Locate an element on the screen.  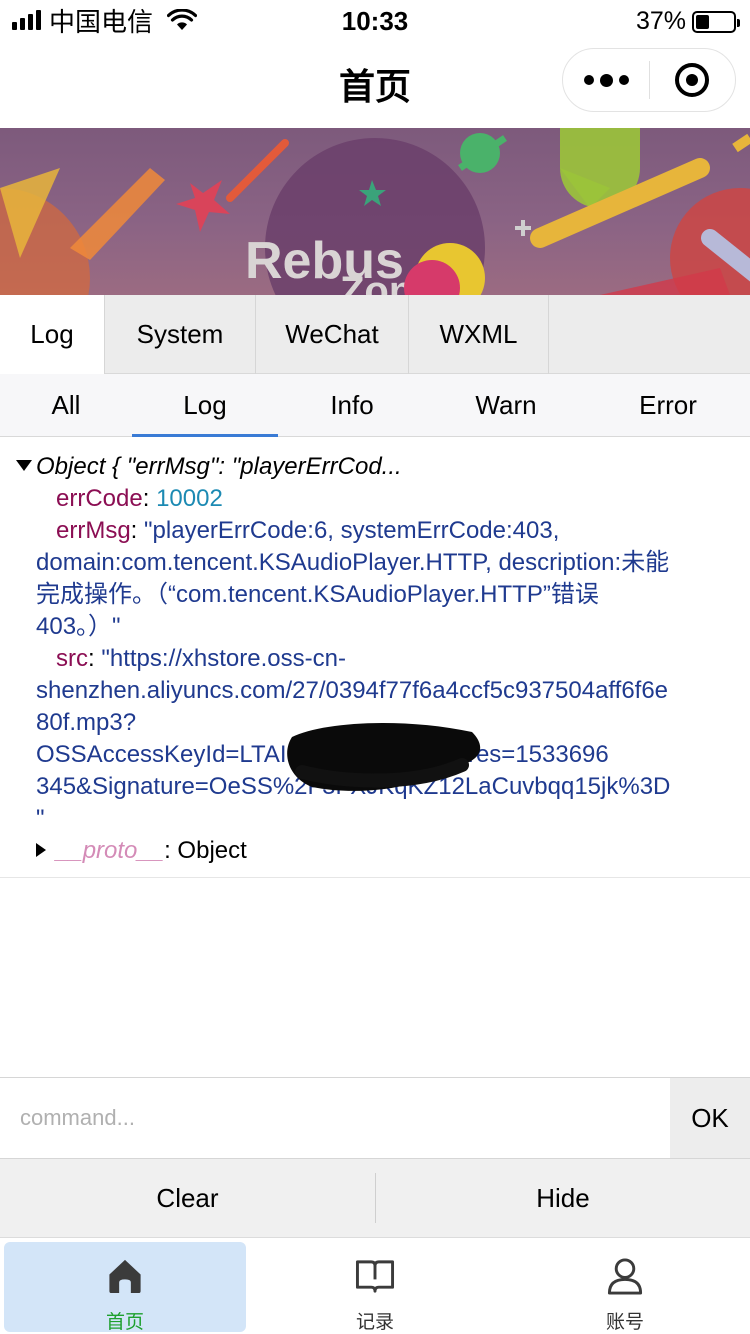
errmsg-value-line1: "playerErrCode:6, systemErrCode:403, is located at coordinates (352, 530).